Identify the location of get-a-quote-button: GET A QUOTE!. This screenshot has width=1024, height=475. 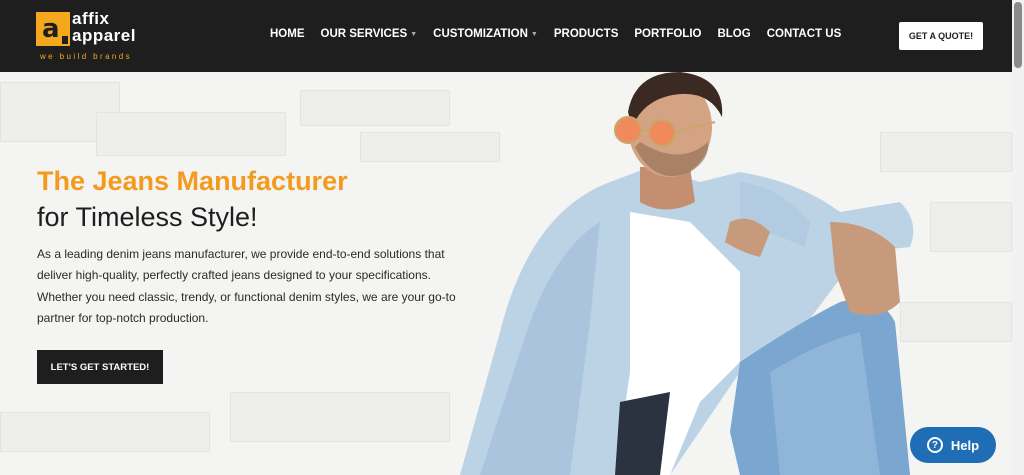
(941, 36).